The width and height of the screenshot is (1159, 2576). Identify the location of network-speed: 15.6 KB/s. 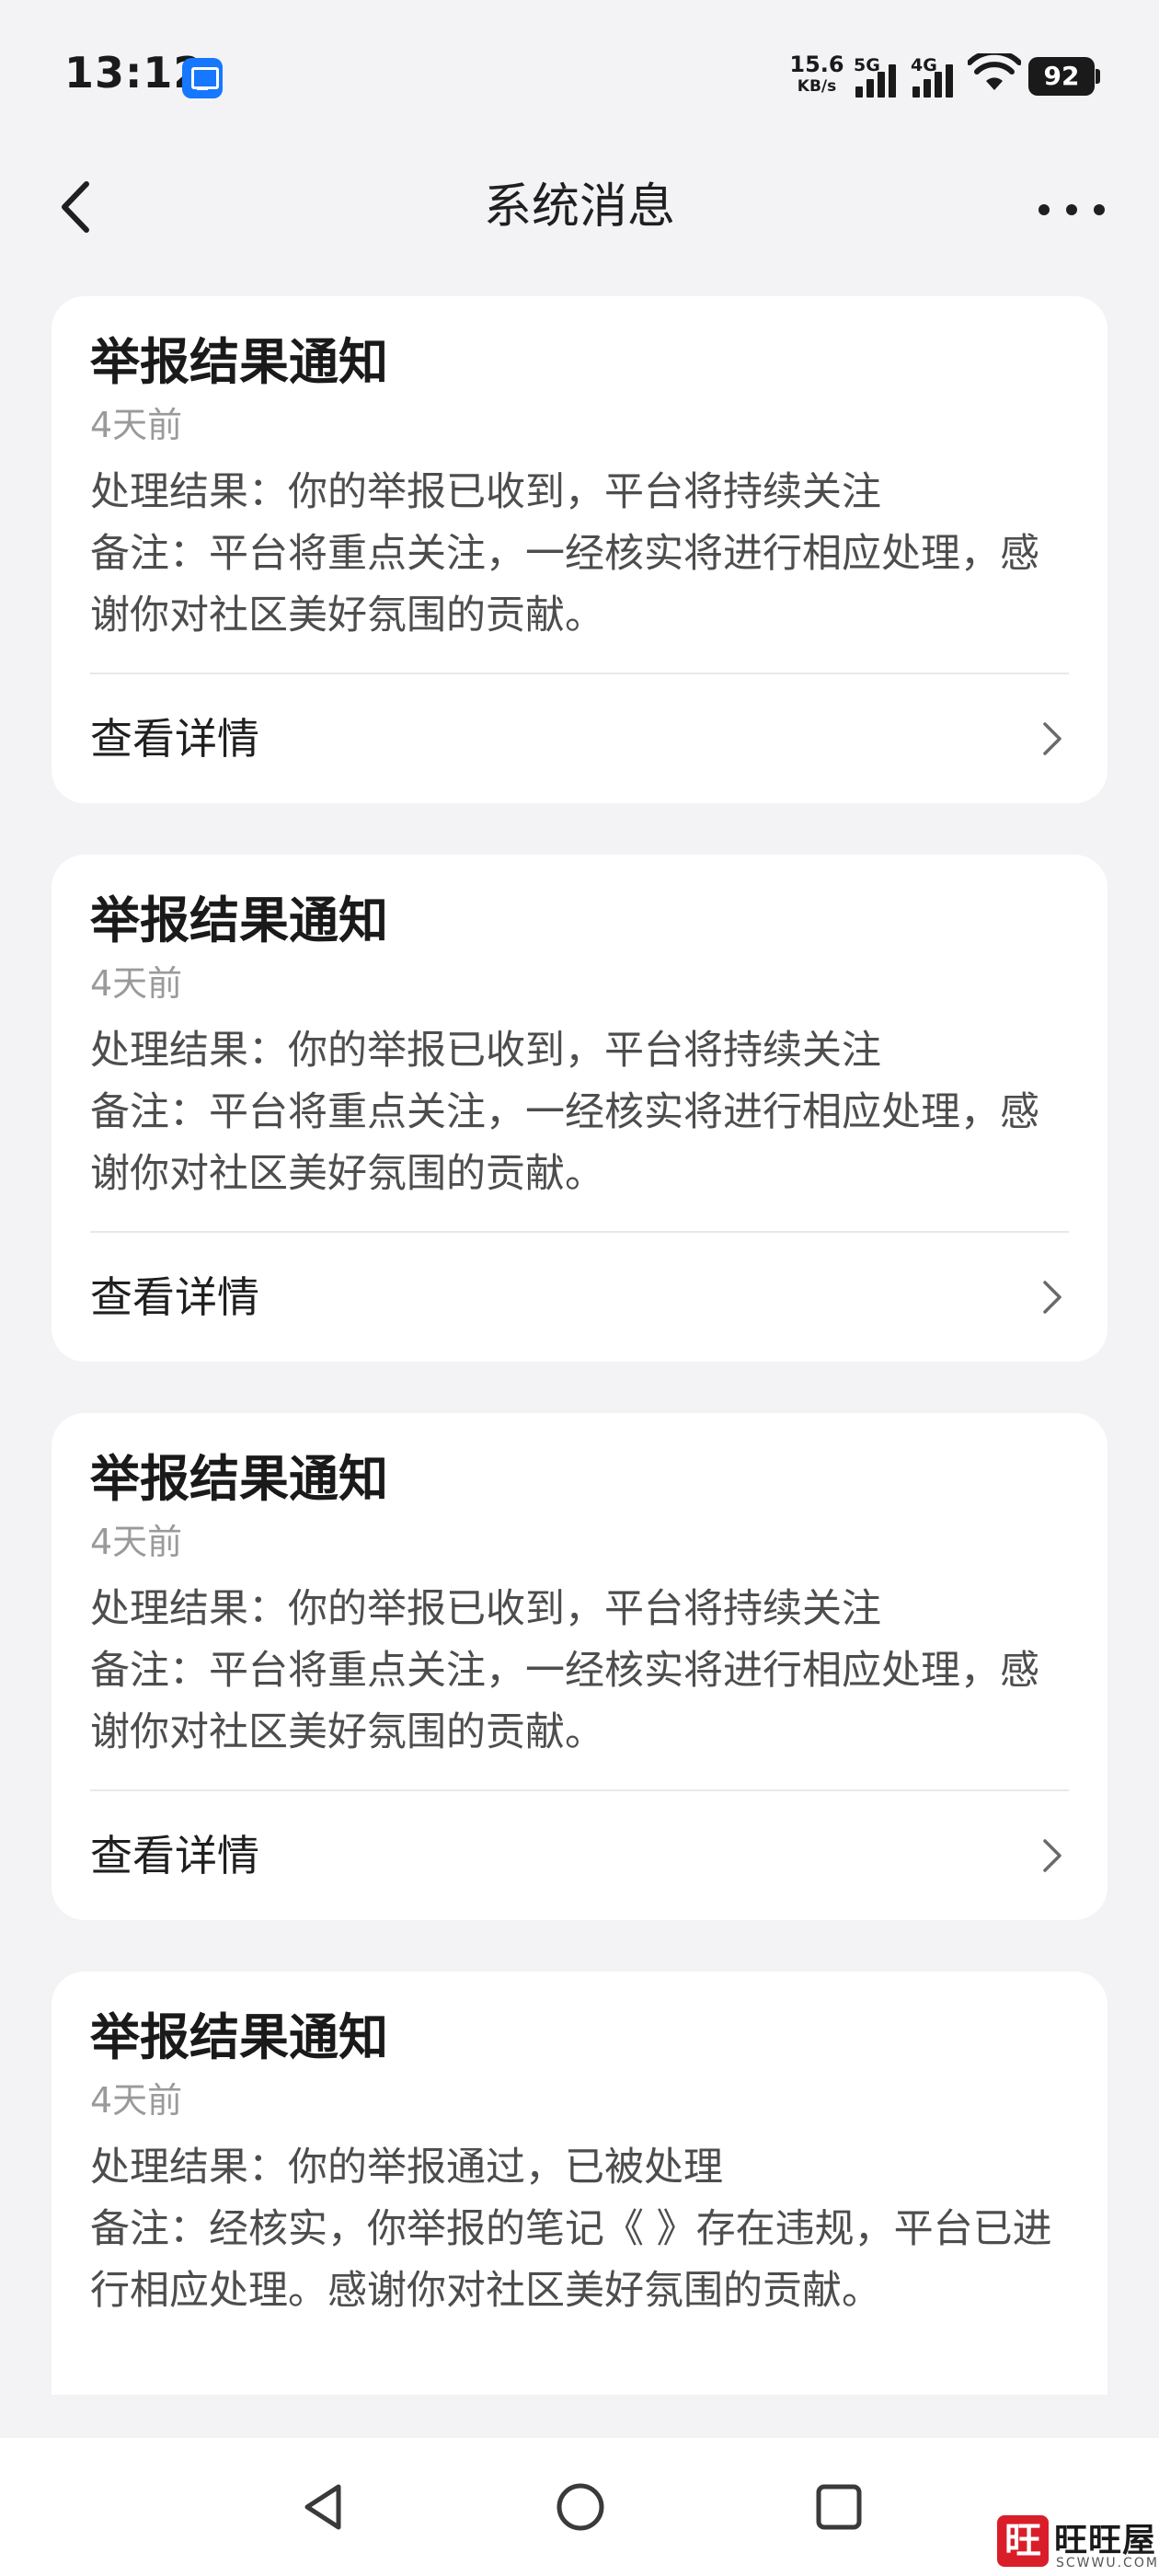
(816, 74).